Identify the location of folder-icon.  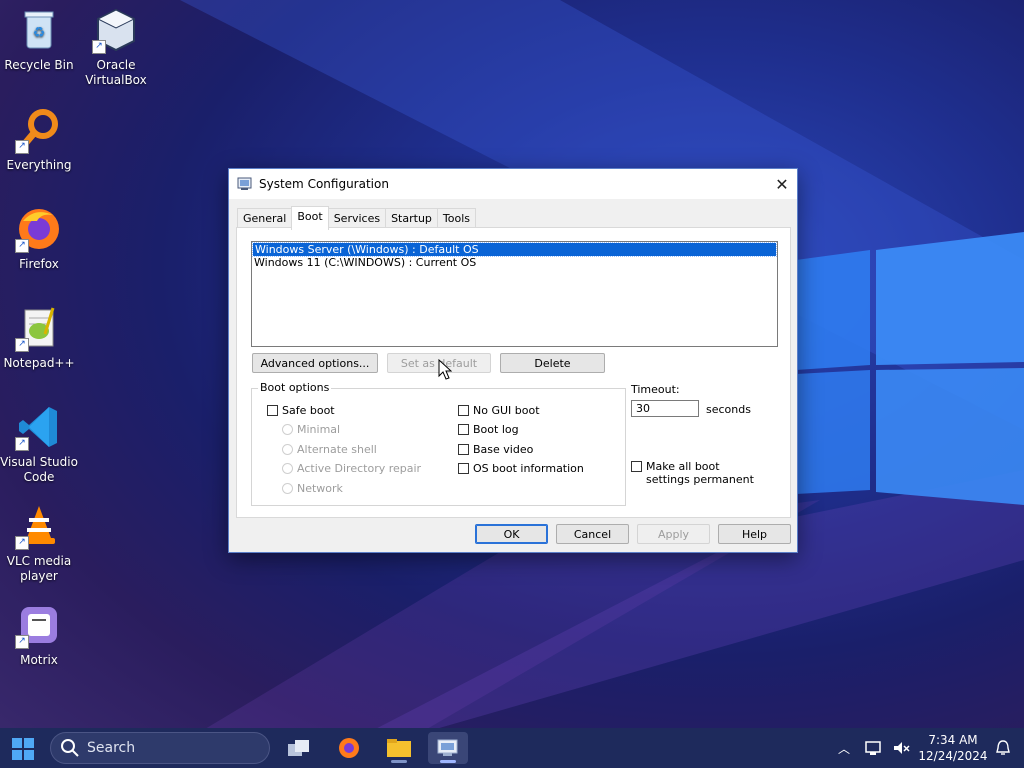
(399, 748).